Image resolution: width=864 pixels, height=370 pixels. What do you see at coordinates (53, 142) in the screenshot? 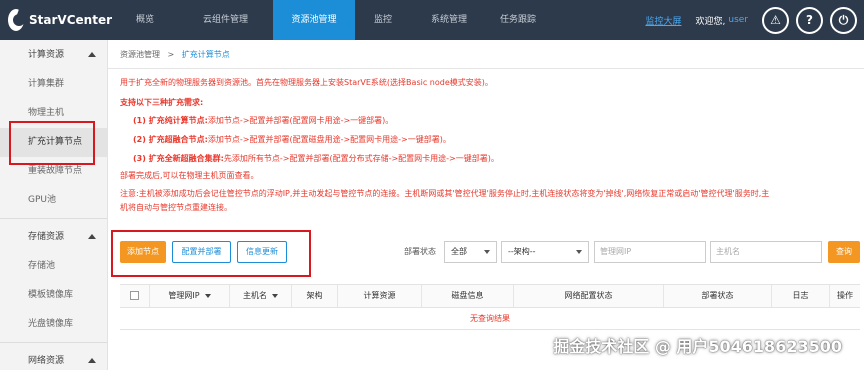
I see `sidebar-item-expand-compute-node: 扩充计算节点` at bounding box center [53, 142].